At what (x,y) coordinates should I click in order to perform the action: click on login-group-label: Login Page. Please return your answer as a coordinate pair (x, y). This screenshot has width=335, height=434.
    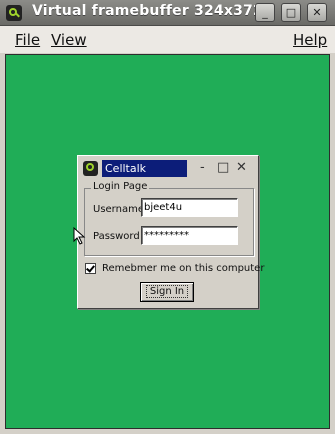
    Looking at the image, I should click on (120, 186).